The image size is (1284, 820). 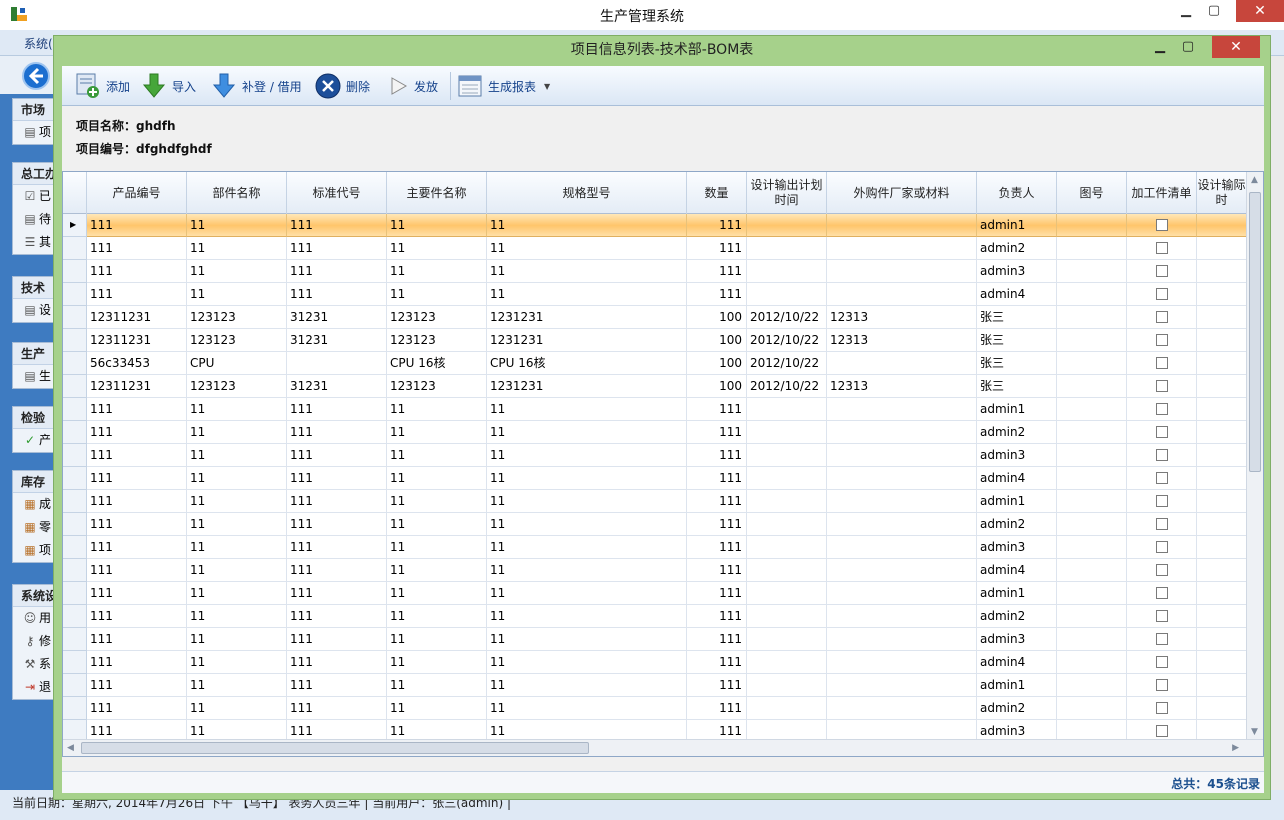 I want to click on column-header: 图号, so click(x=1092, y=193).